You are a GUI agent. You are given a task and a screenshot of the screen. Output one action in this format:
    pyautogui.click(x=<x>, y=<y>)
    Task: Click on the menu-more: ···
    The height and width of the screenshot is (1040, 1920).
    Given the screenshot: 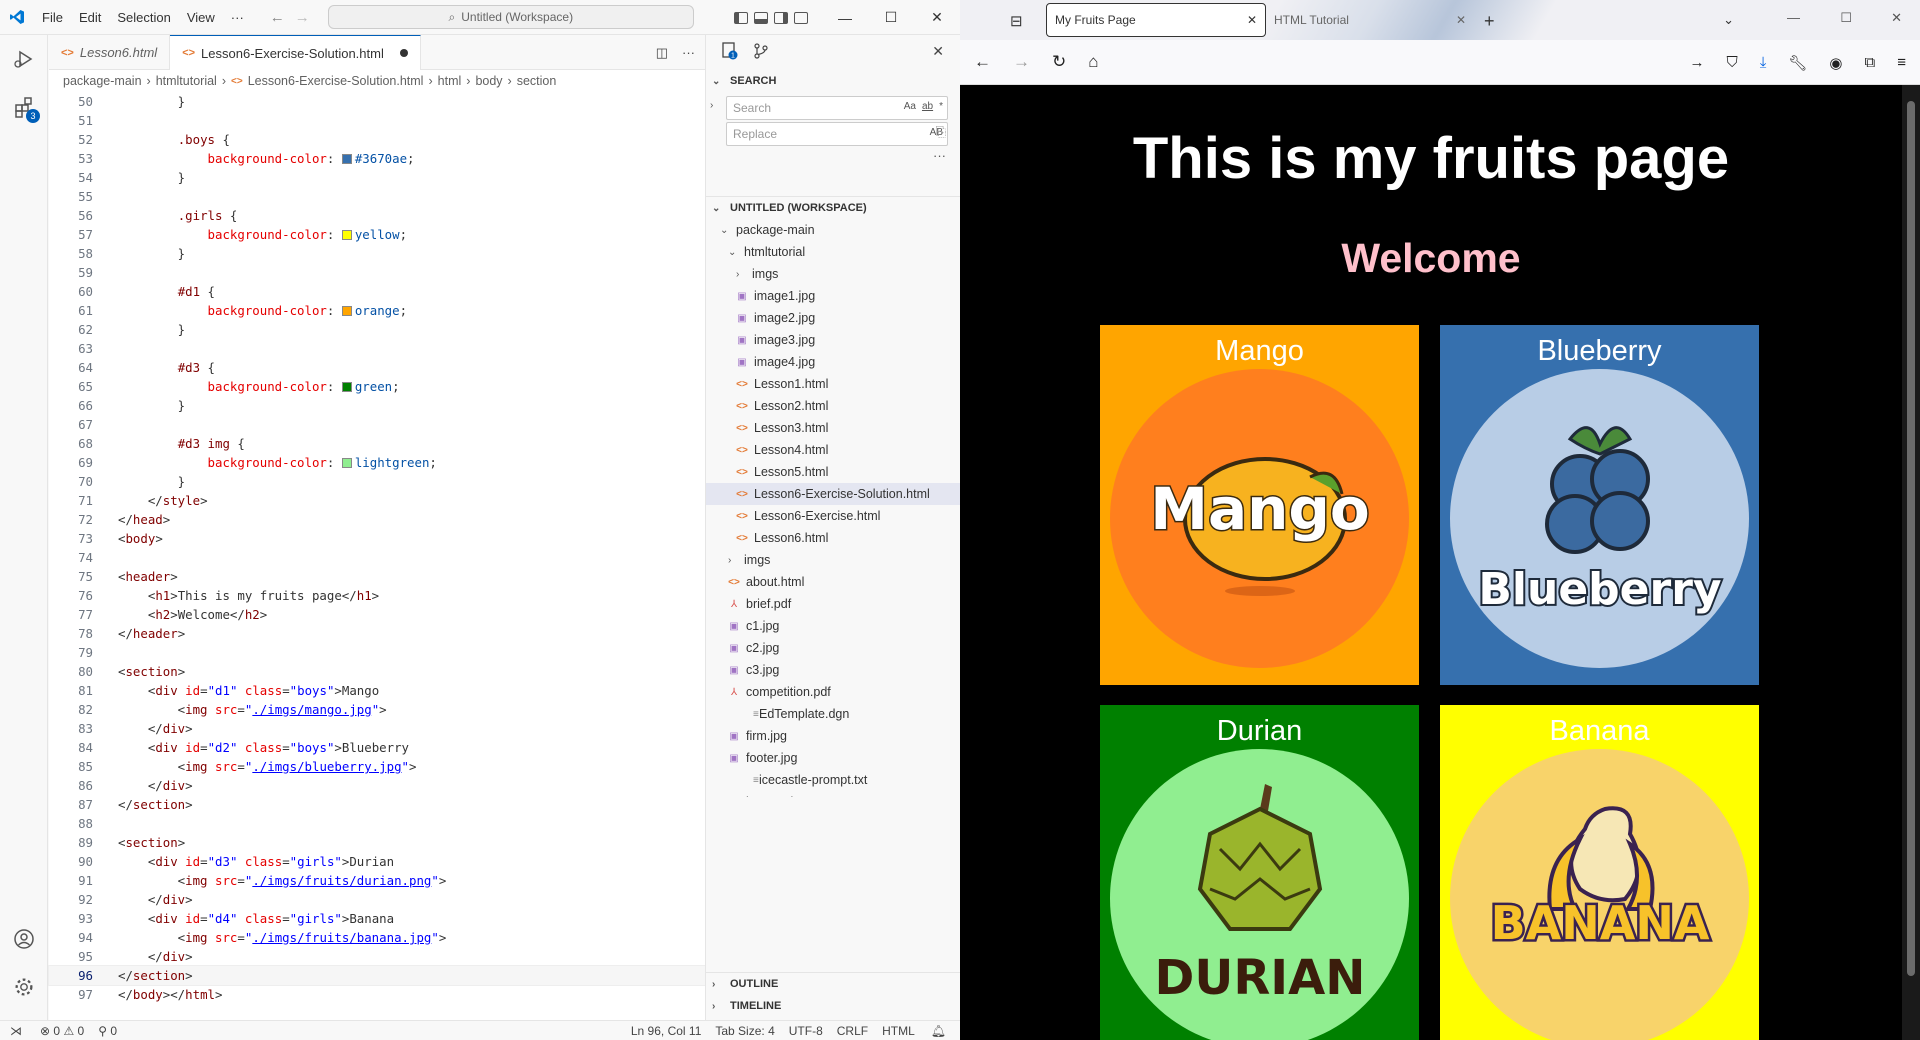 What is the action you would take?
    pyautogui.click(x=237, y=17)
    